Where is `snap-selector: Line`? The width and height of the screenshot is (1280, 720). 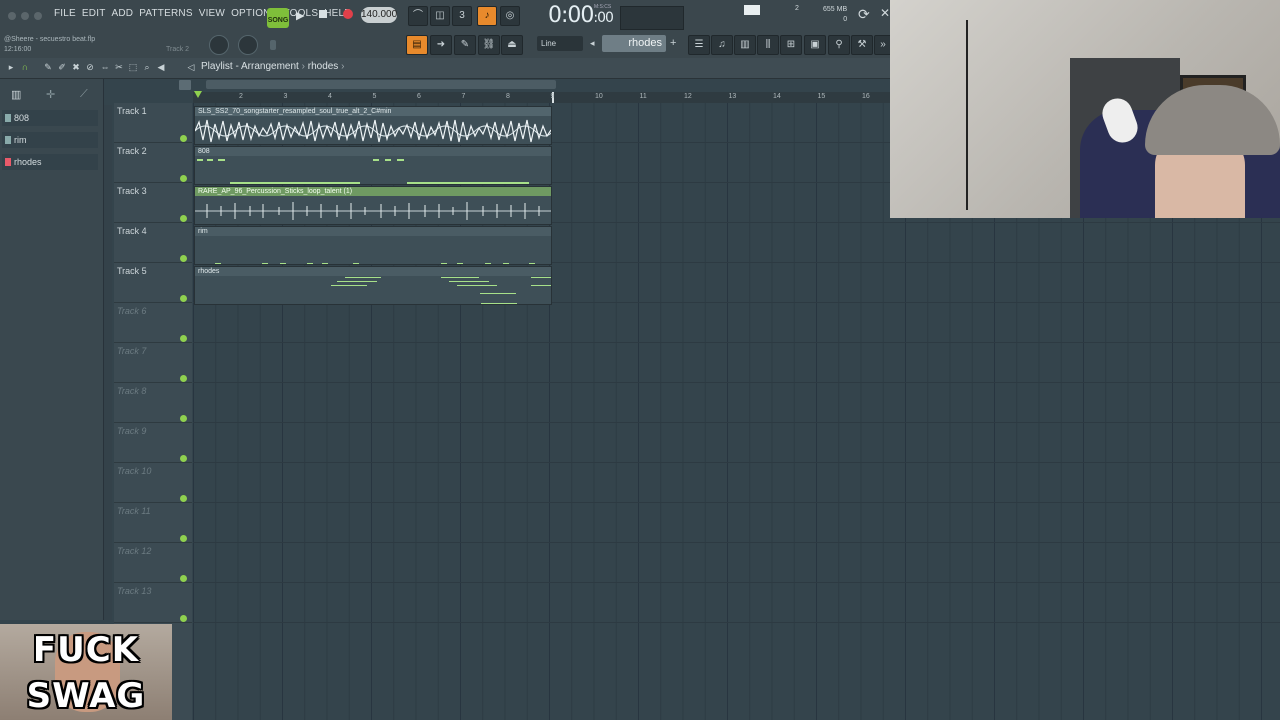 snap-selector: Line is located at coordinates (560, 43).